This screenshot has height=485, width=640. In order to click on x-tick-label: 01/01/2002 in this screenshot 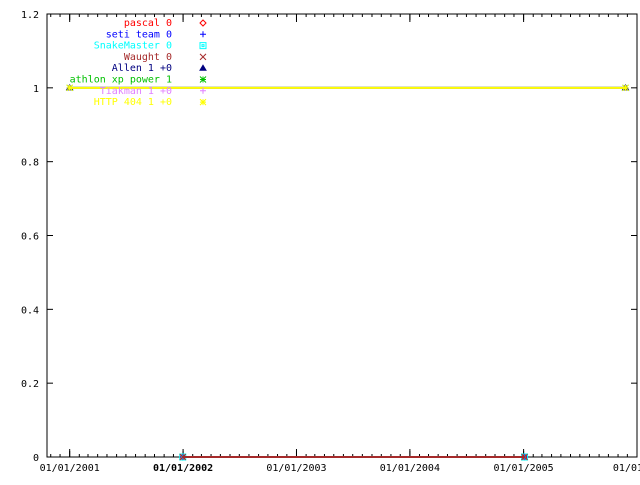, I will do `click(183, 468)`.